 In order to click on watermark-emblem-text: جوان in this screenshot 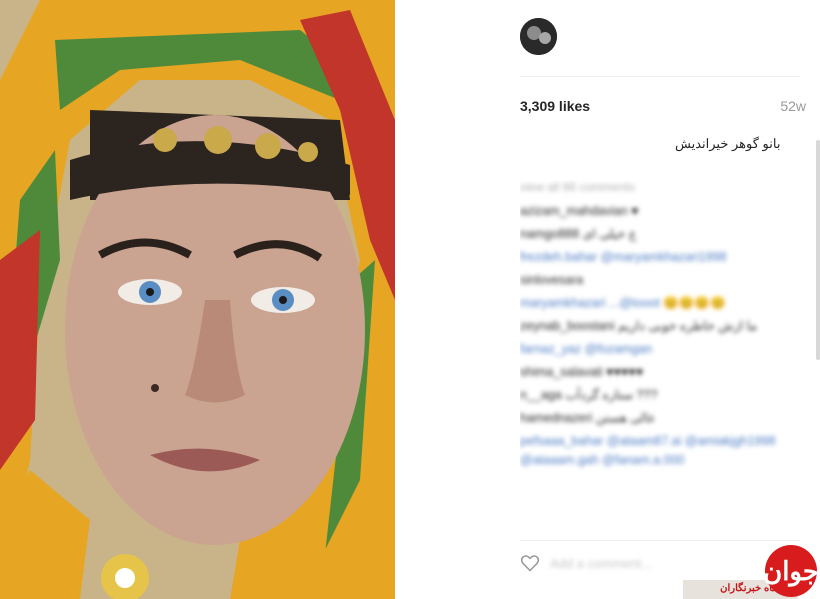, I will do `click(791, 570)`.